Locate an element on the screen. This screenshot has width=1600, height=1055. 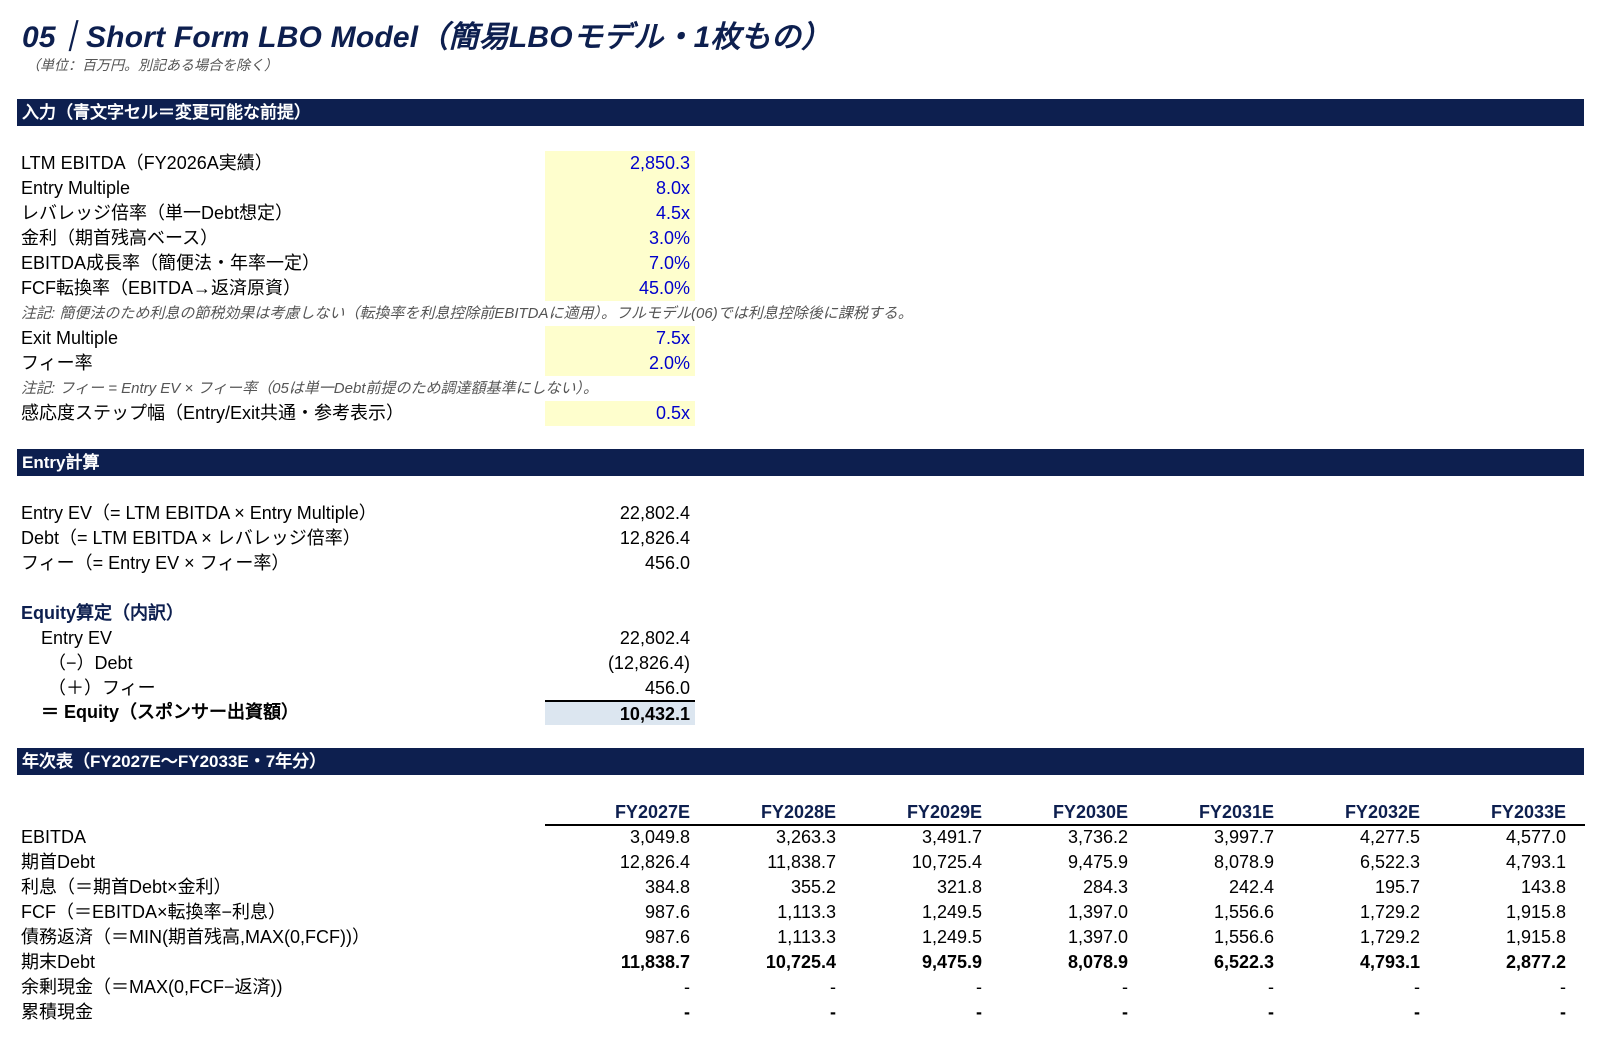
row-label: ＝ Equity（スポンサー出資額） is located at coordinates (170, 712).